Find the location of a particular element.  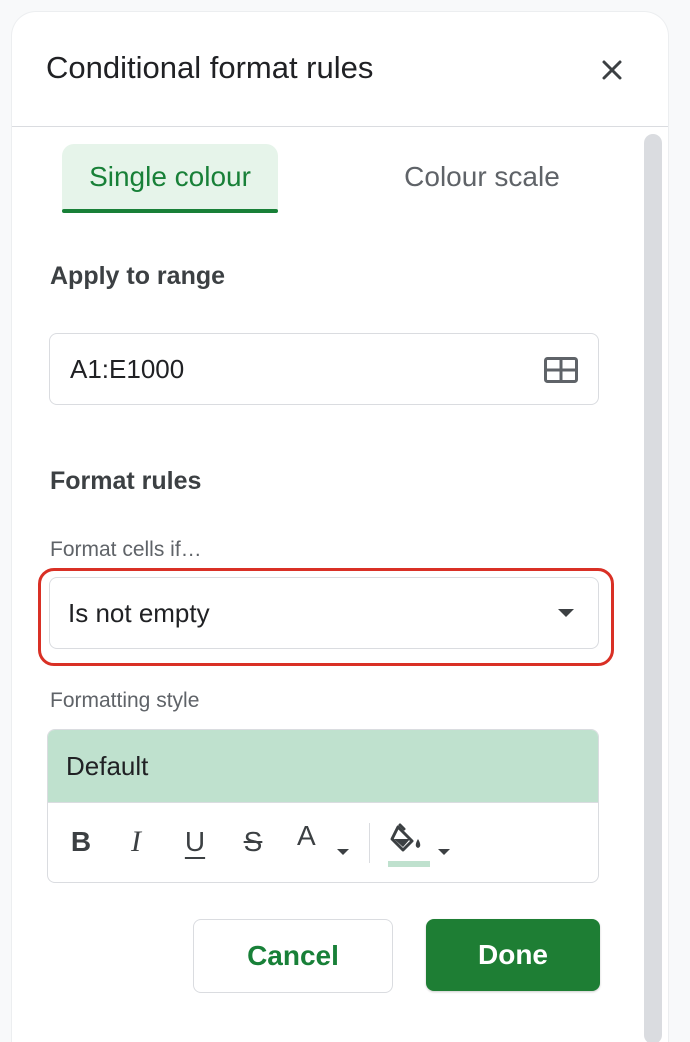

fill-color-button is located at coordinates (421, 842).